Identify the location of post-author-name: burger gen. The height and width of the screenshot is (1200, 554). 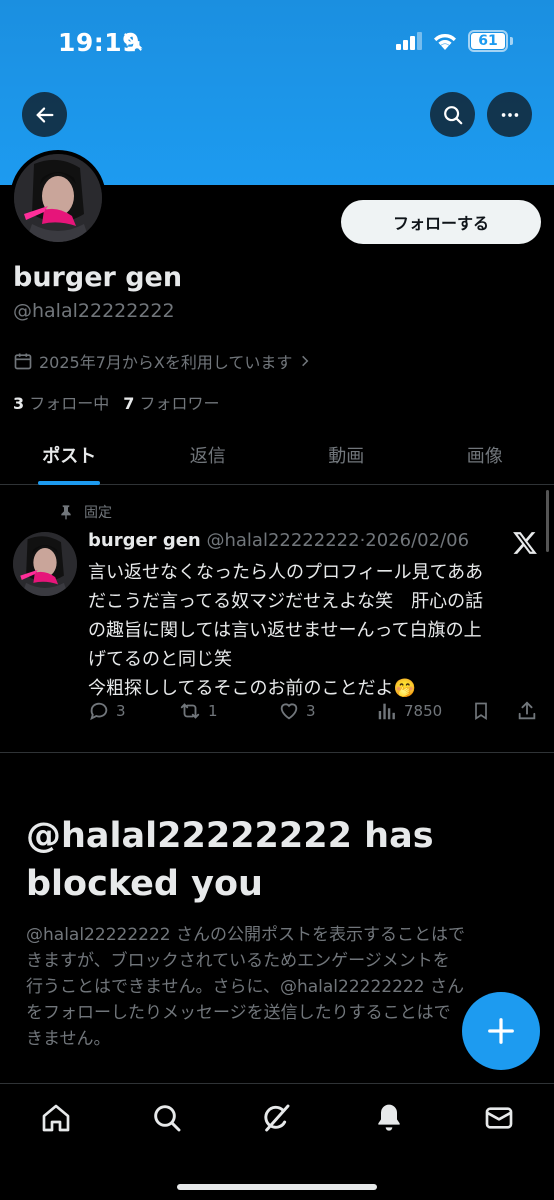
(144, 540).